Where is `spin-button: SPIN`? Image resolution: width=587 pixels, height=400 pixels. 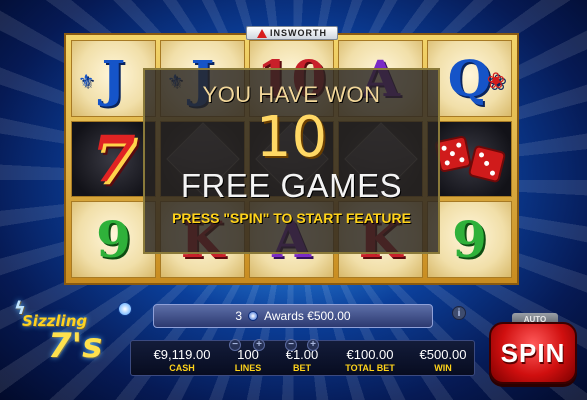 spin-button: SPIN is located at coordinates (533, 353).